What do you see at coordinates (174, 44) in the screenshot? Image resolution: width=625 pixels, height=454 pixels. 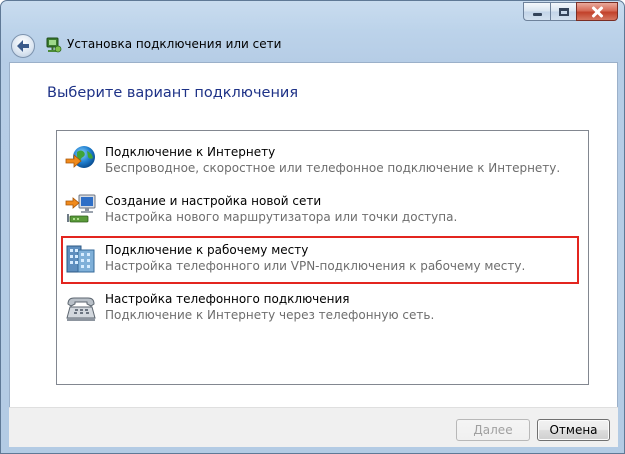 I see `window-title: Установка подключения или сети` at bounding box center [174, 44].